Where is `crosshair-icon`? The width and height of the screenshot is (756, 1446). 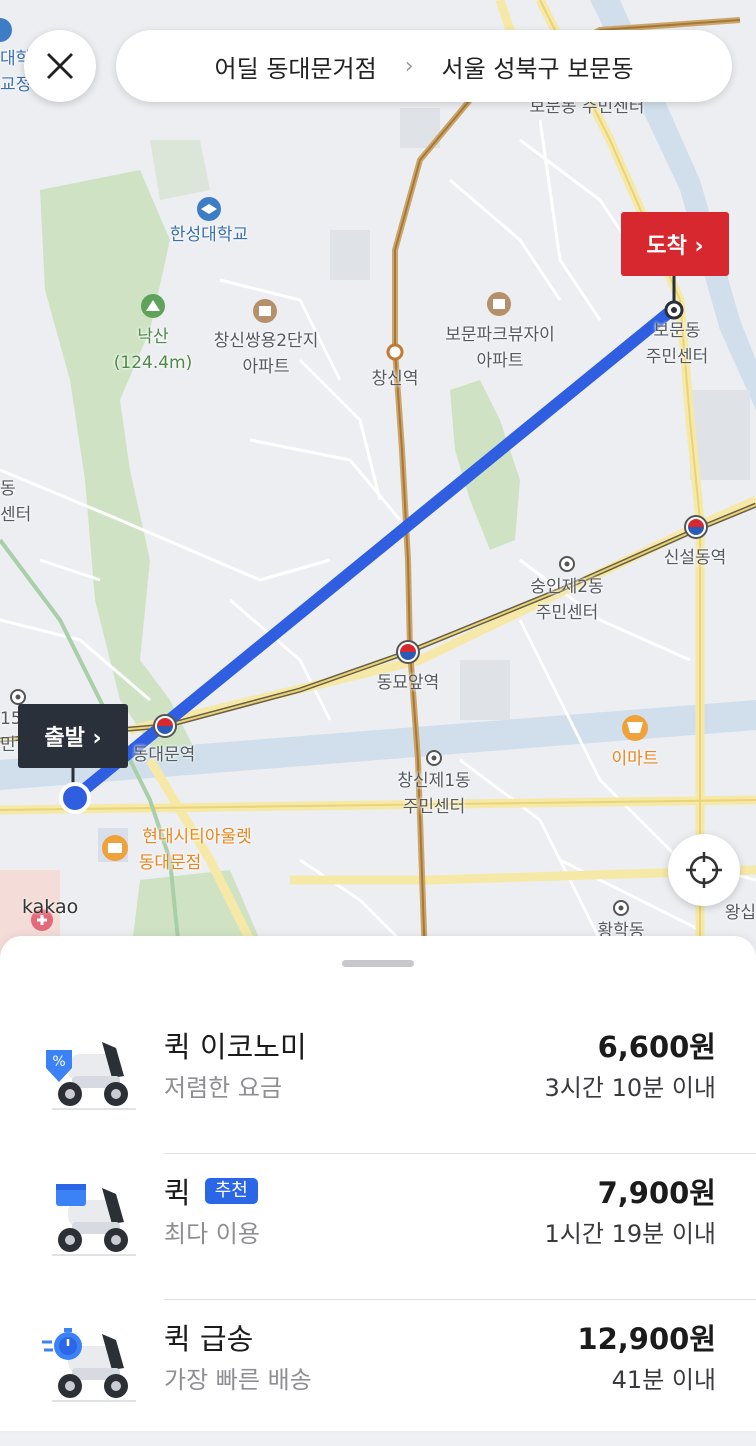 crosshair-icon is located at coordinates (704, 870).